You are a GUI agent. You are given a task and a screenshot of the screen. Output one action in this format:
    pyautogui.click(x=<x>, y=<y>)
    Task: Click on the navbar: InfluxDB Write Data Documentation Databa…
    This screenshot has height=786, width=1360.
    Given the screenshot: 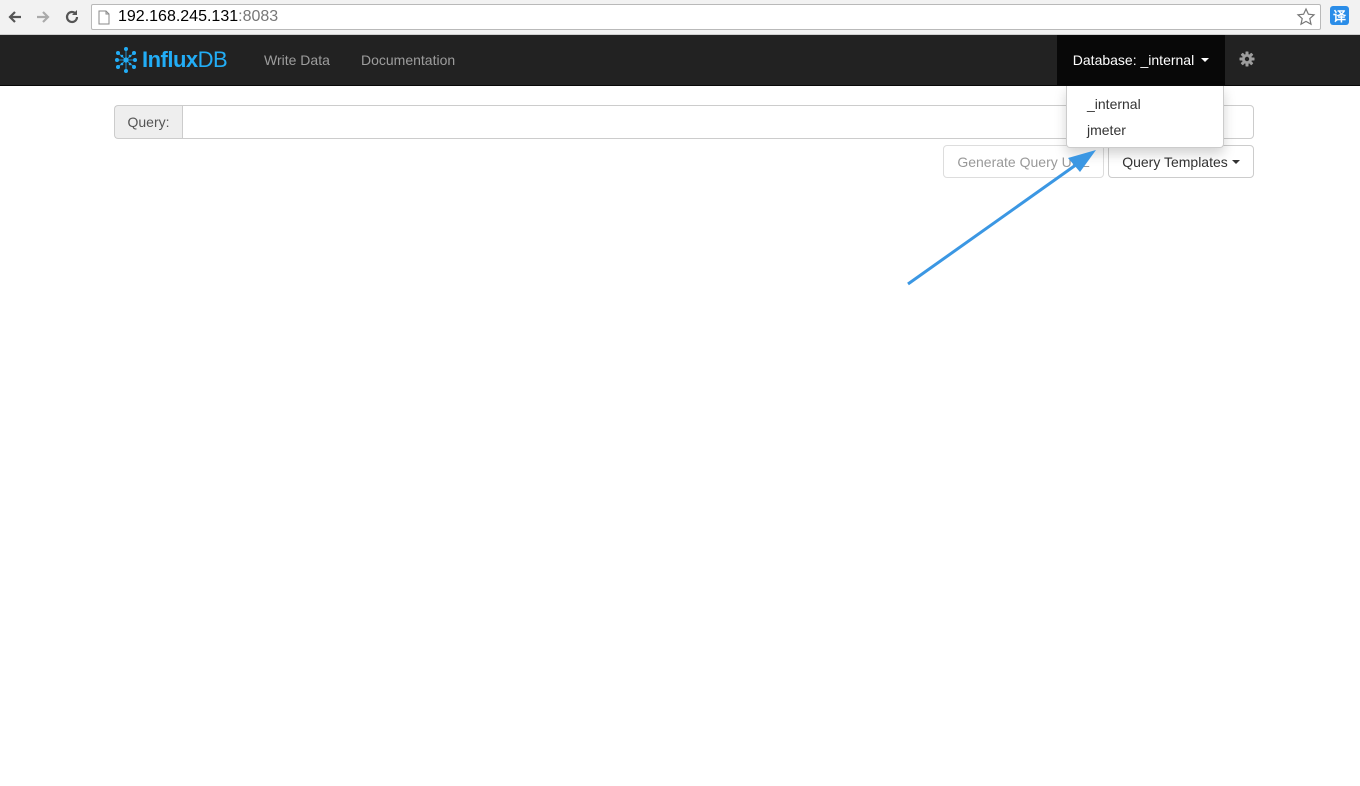 What is the action you would take?
    pyautogui.click(x=680, y=60)
    